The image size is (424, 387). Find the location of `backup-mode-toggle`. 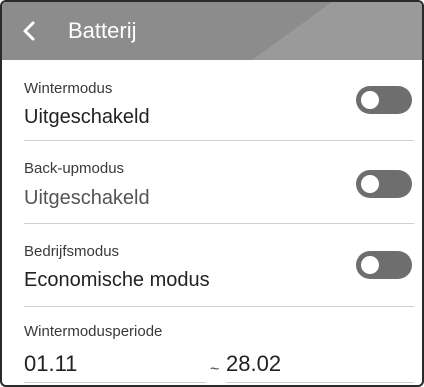

backup-mode-toggle is located at coordinates (384, 184).